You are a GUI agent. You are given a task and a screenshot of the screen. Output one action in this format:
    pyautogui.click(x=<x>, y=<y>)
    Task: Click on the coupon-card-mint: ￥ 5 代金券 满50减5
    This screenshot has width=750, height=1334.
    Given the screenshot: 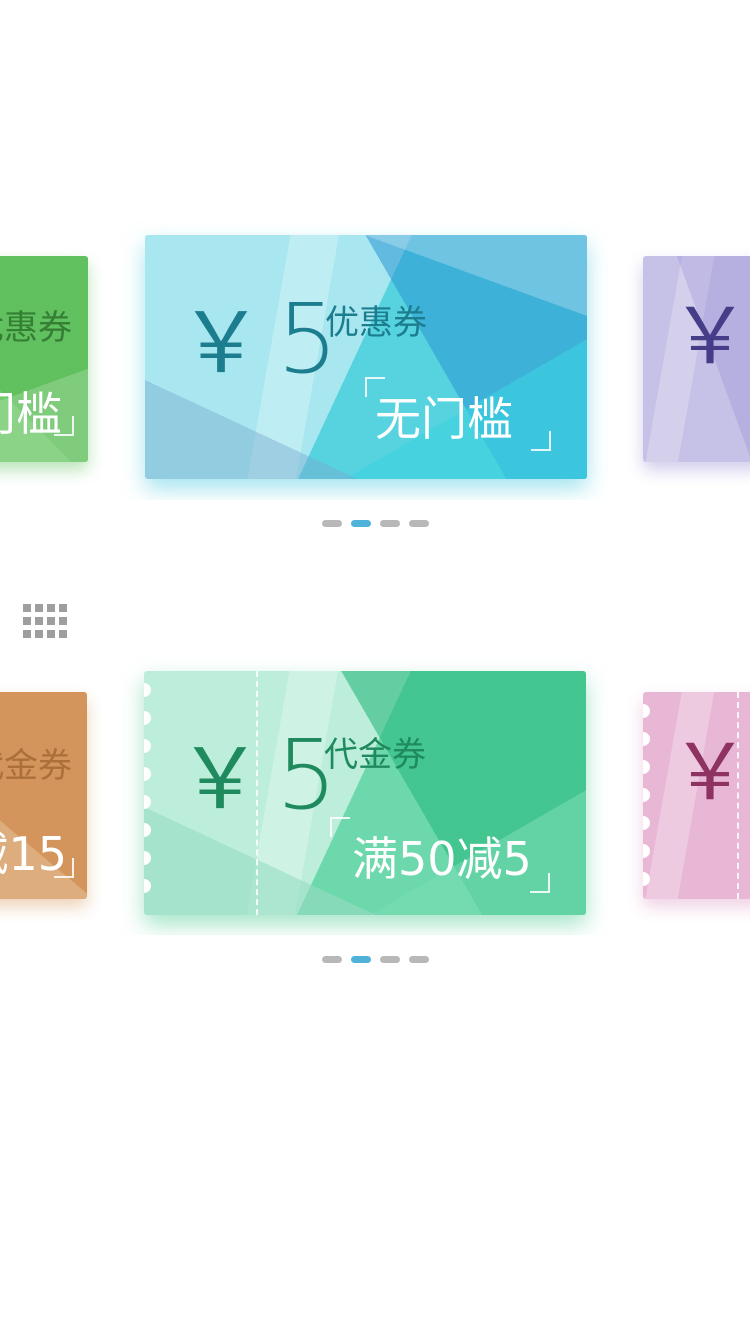 What is the action you would take?
    pyautogui.click(x=365, y=793)
    